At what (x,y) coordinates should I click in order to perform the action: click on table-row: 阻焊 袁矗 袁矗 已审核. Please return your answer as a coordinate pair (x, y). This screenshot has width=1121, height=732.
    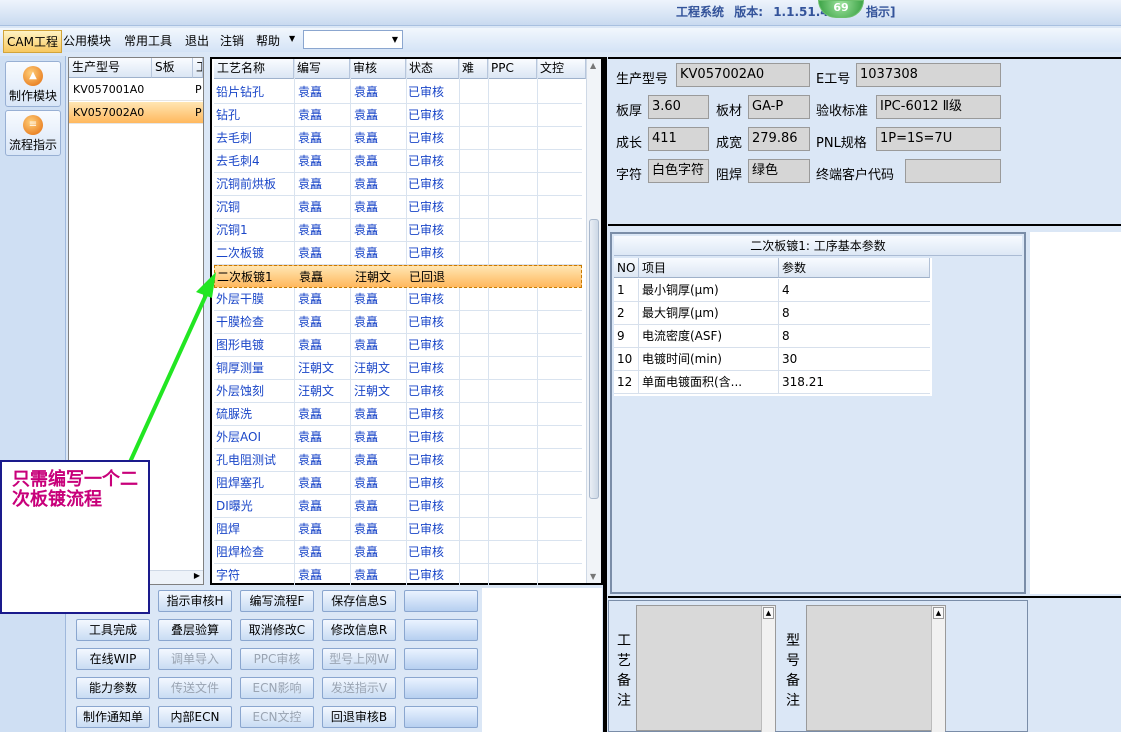
    Looking at the image, I should click on (398, 529).